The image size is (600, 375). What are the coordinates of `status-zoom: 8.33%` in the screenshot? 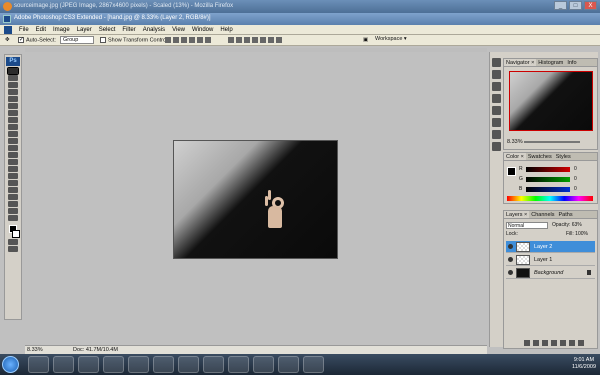 It's located at (35, 350).